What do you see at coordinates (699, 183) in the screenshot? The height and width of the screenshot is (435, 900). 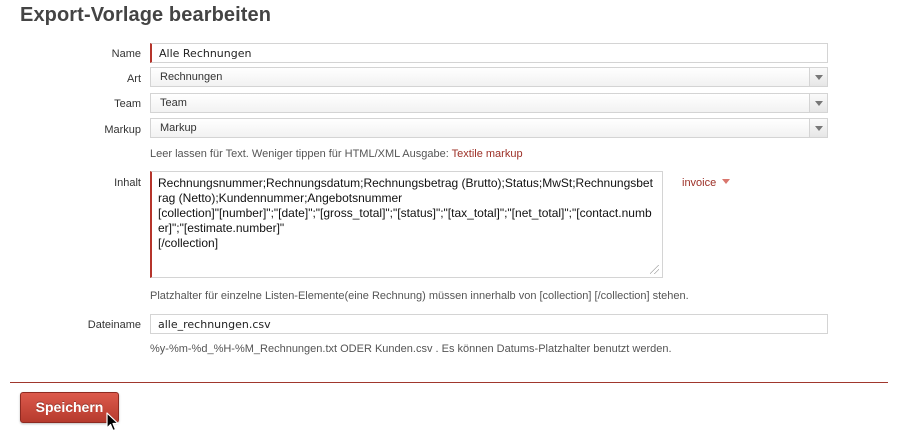 I see `placeholder-menu-label: invoice` at bounding box center [699, 183].